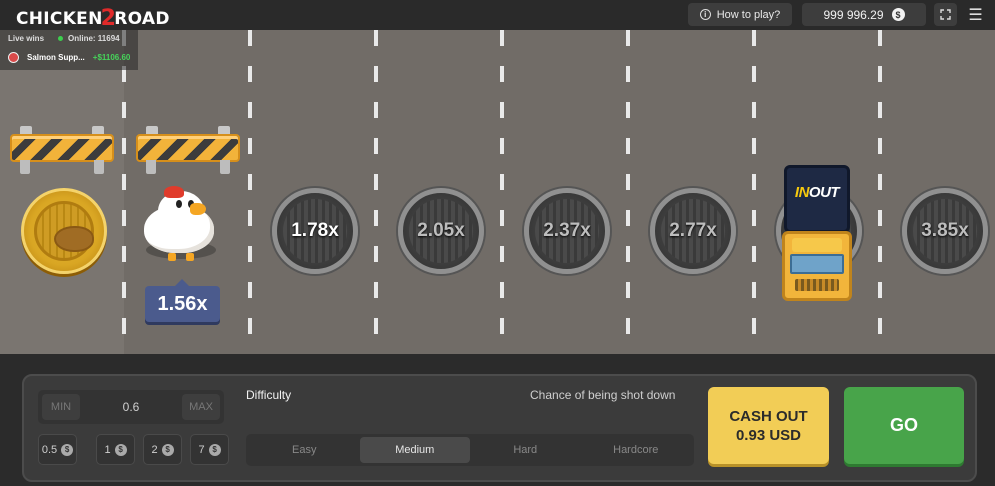  What do you see at coordinates (111, 57) in the screenshot?
I see `win-amount: +$1106.60` at bounding box center [111, 57].